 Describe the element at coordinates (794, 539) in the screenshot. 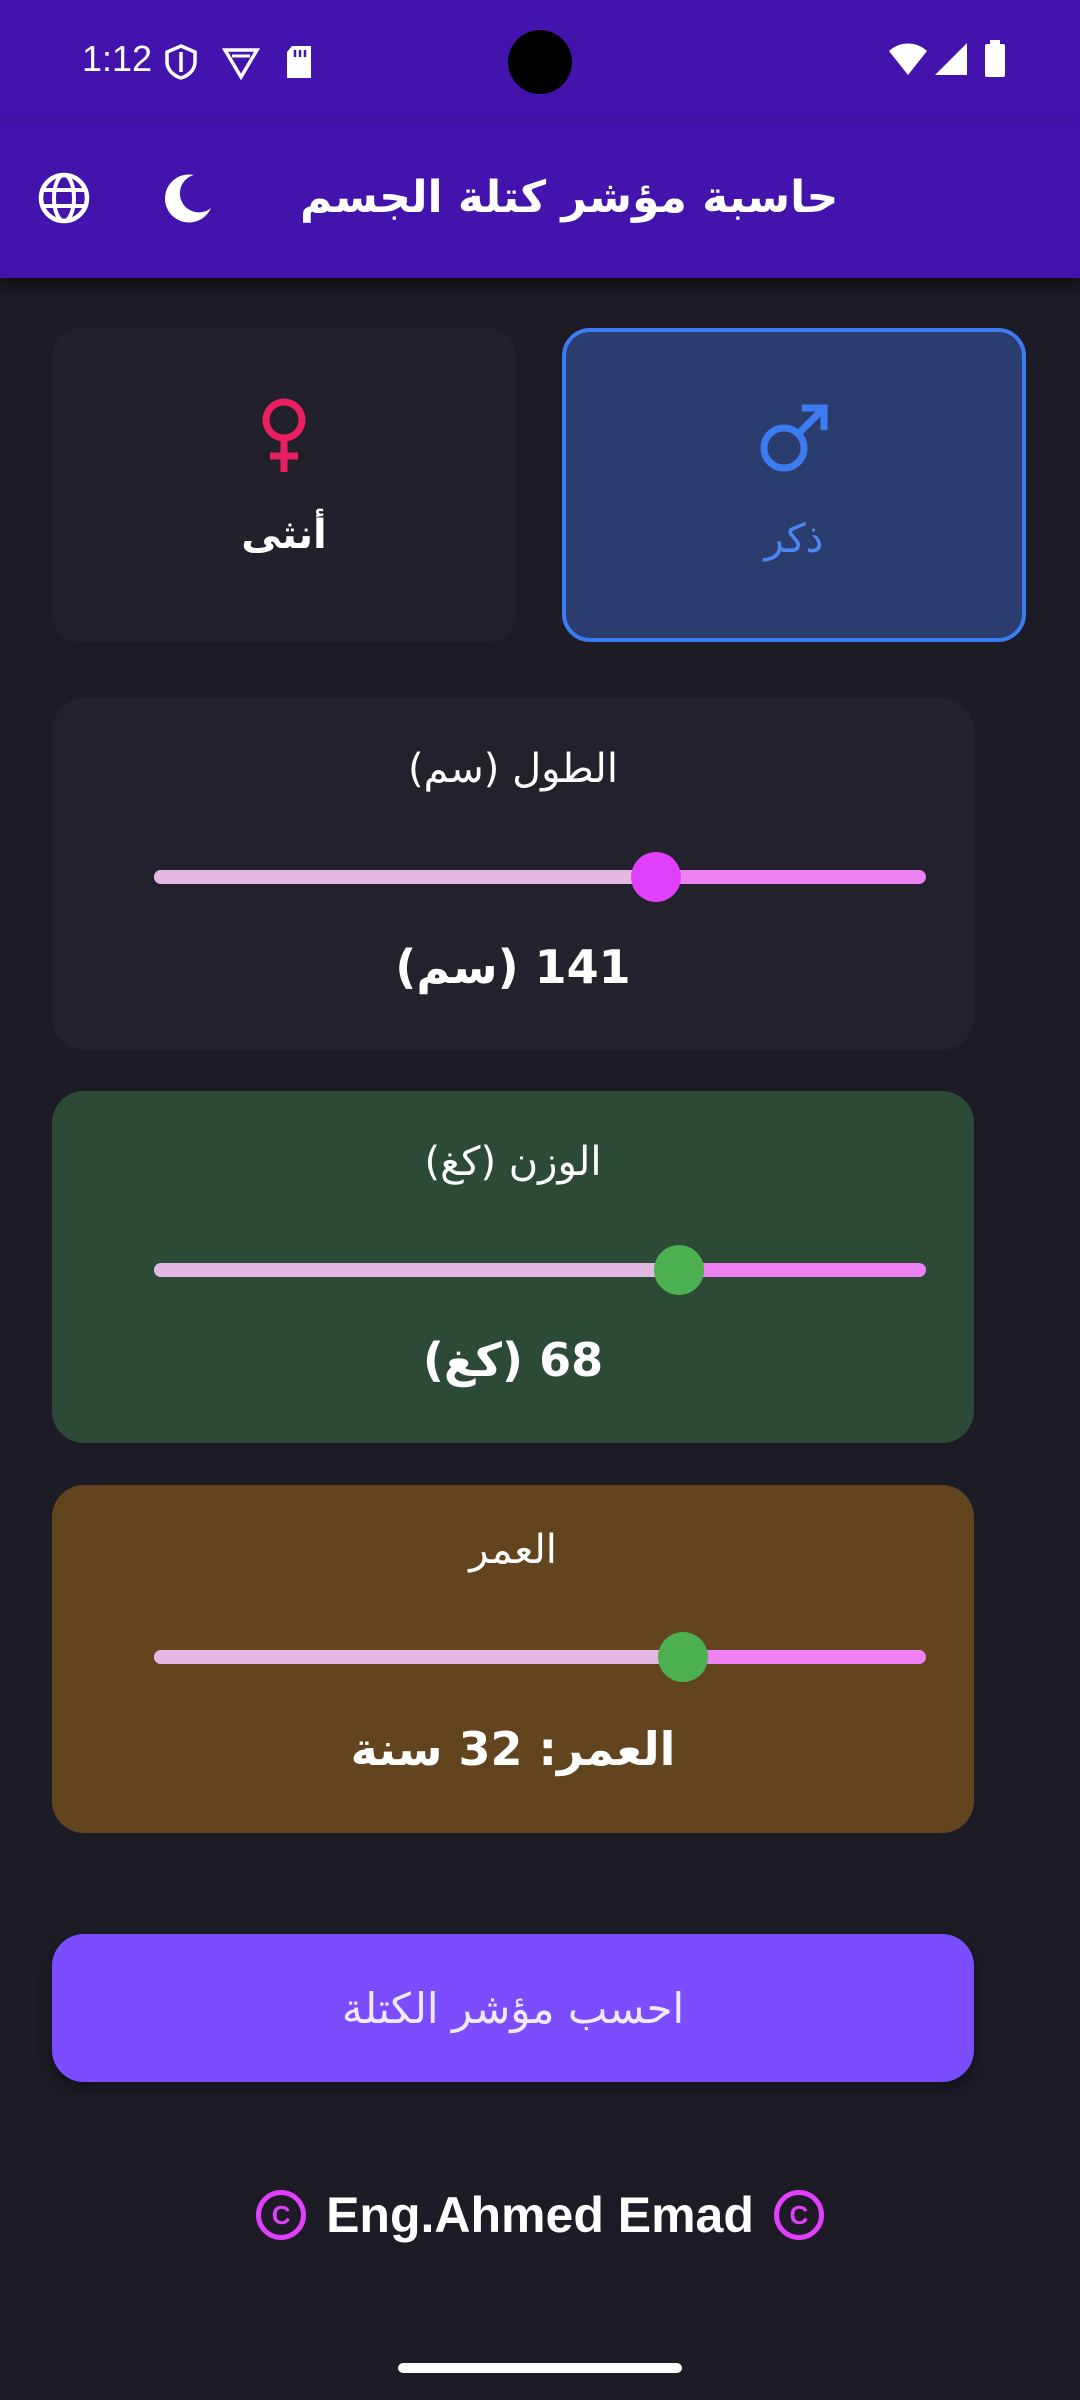

I see `male-label: ذكر` at that location.